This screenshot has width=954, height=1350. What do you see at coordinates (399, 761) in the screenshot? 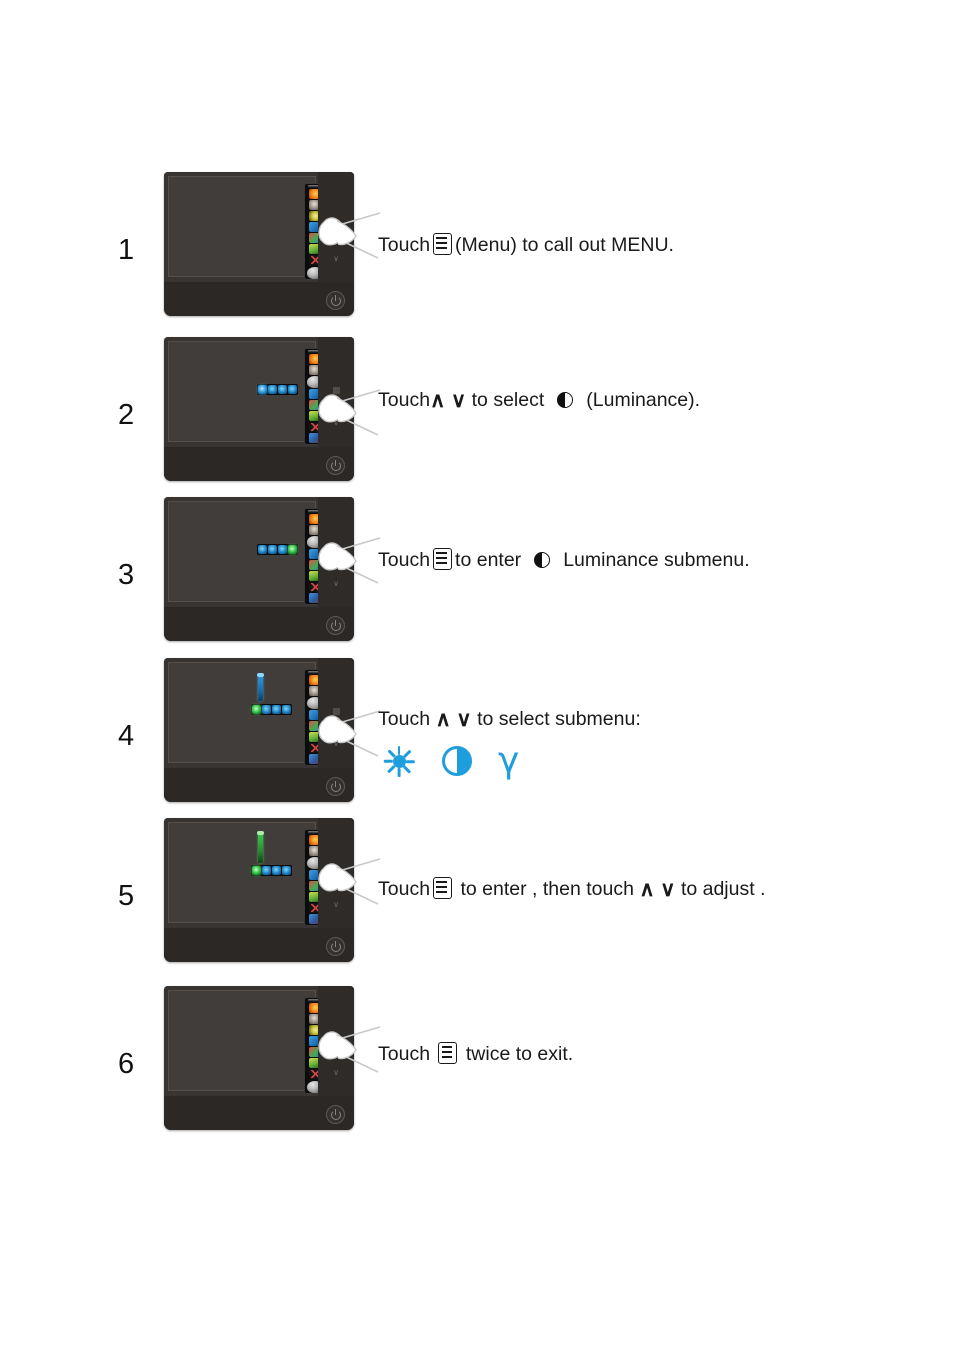
I see `brightness-sun-icon` at bounding box center [399, 761].